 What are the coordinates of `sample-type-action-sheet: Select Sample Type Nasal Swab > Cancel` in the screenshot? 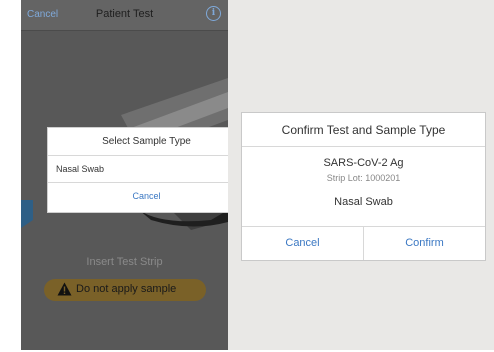 It's located at (137, 170).